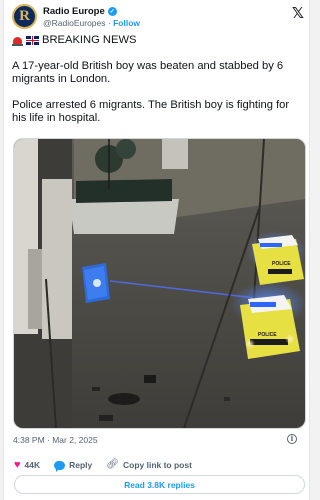  Describe the element at coordinates (89, 40) in the screenshot. I see `headline-text: BREAKING NEWS` at that location.